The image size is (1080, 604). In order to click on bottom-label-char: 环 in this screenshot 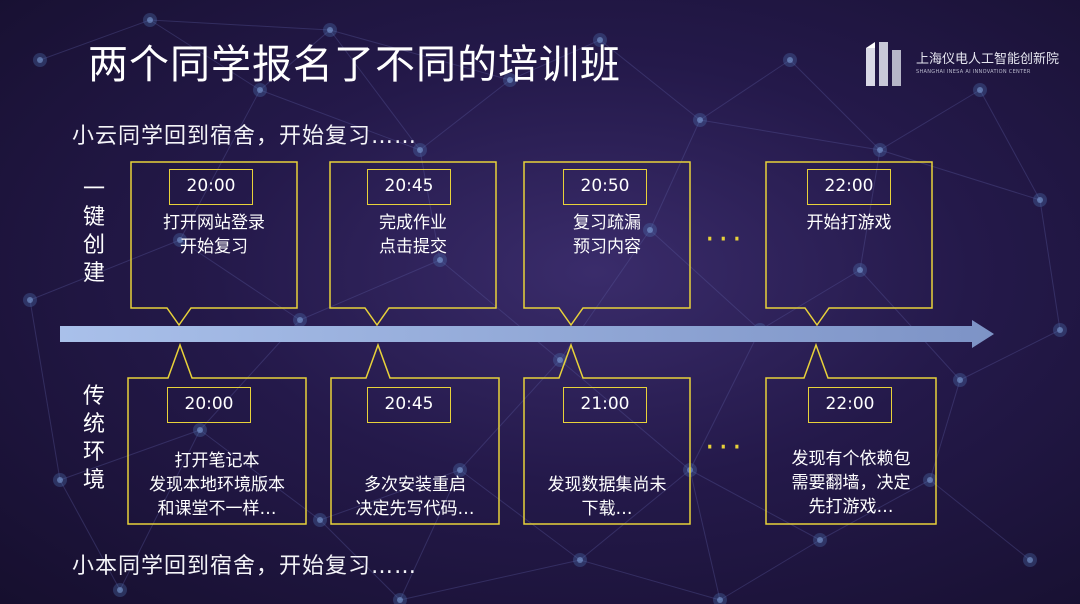, I will do `click(93, 452)`.